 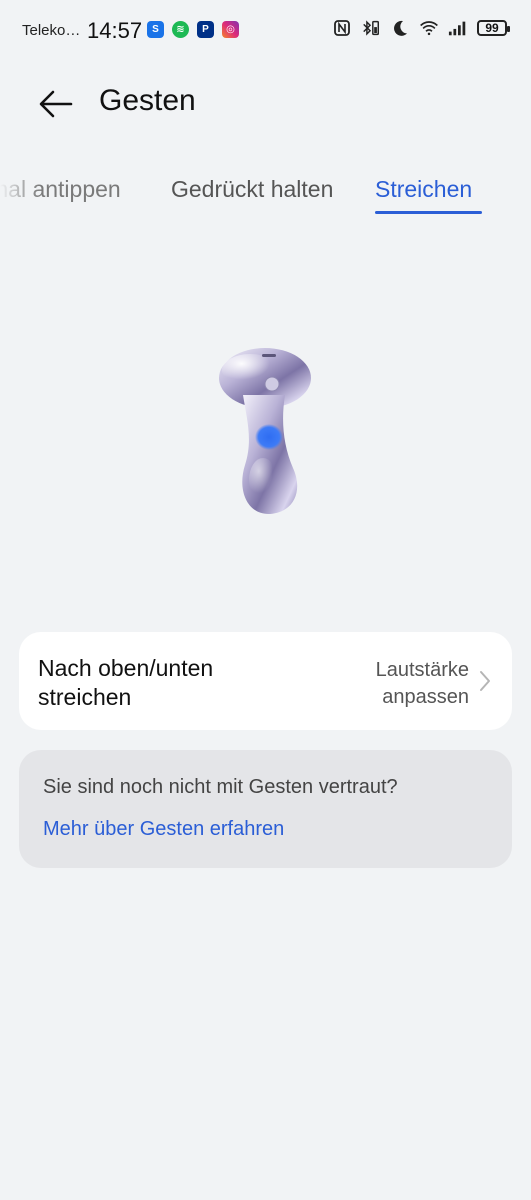 What do you see at coordinates (429, 28) in the screenshot?
I see `wifi-icon` at bounding box center [429, 28].